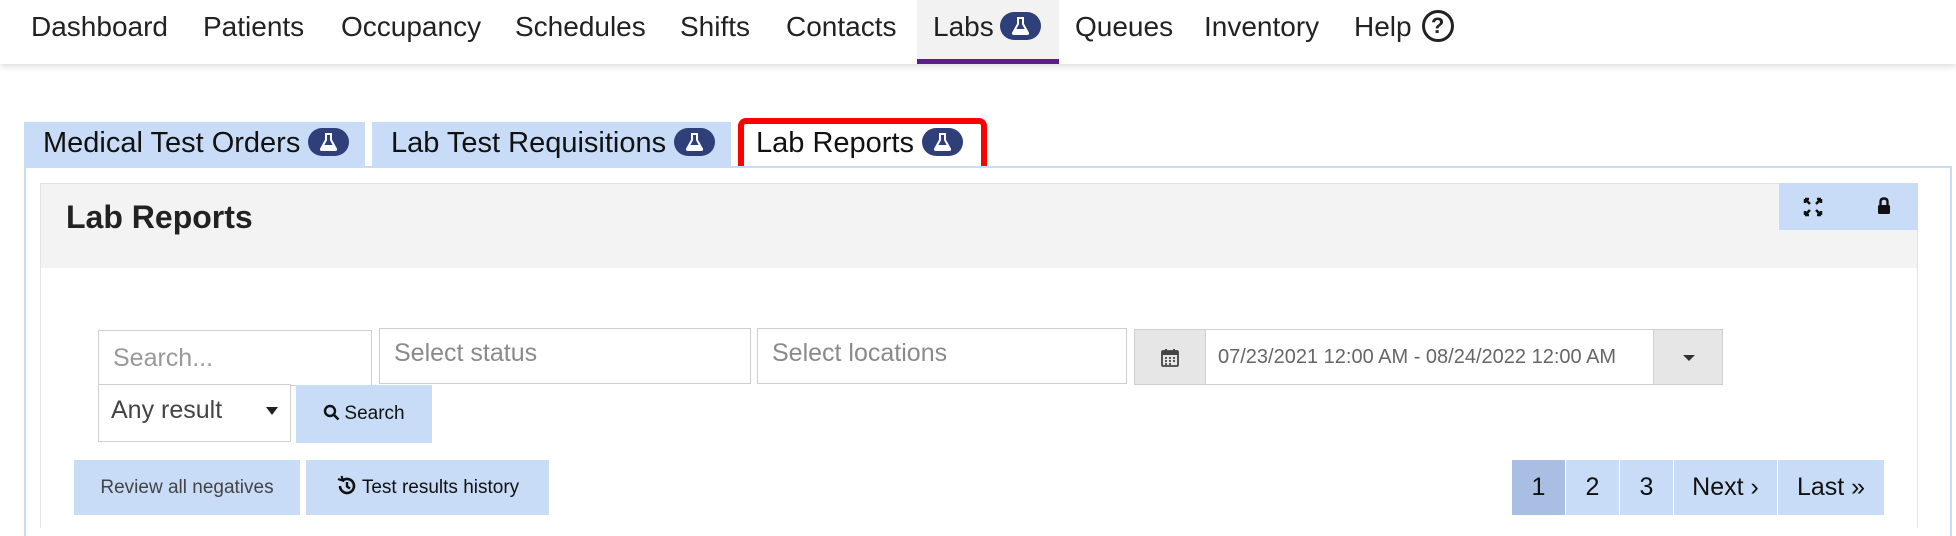 This screenshot has width=1956, height=536. I want to click on nav-label: Shifts, so click(715, 26).